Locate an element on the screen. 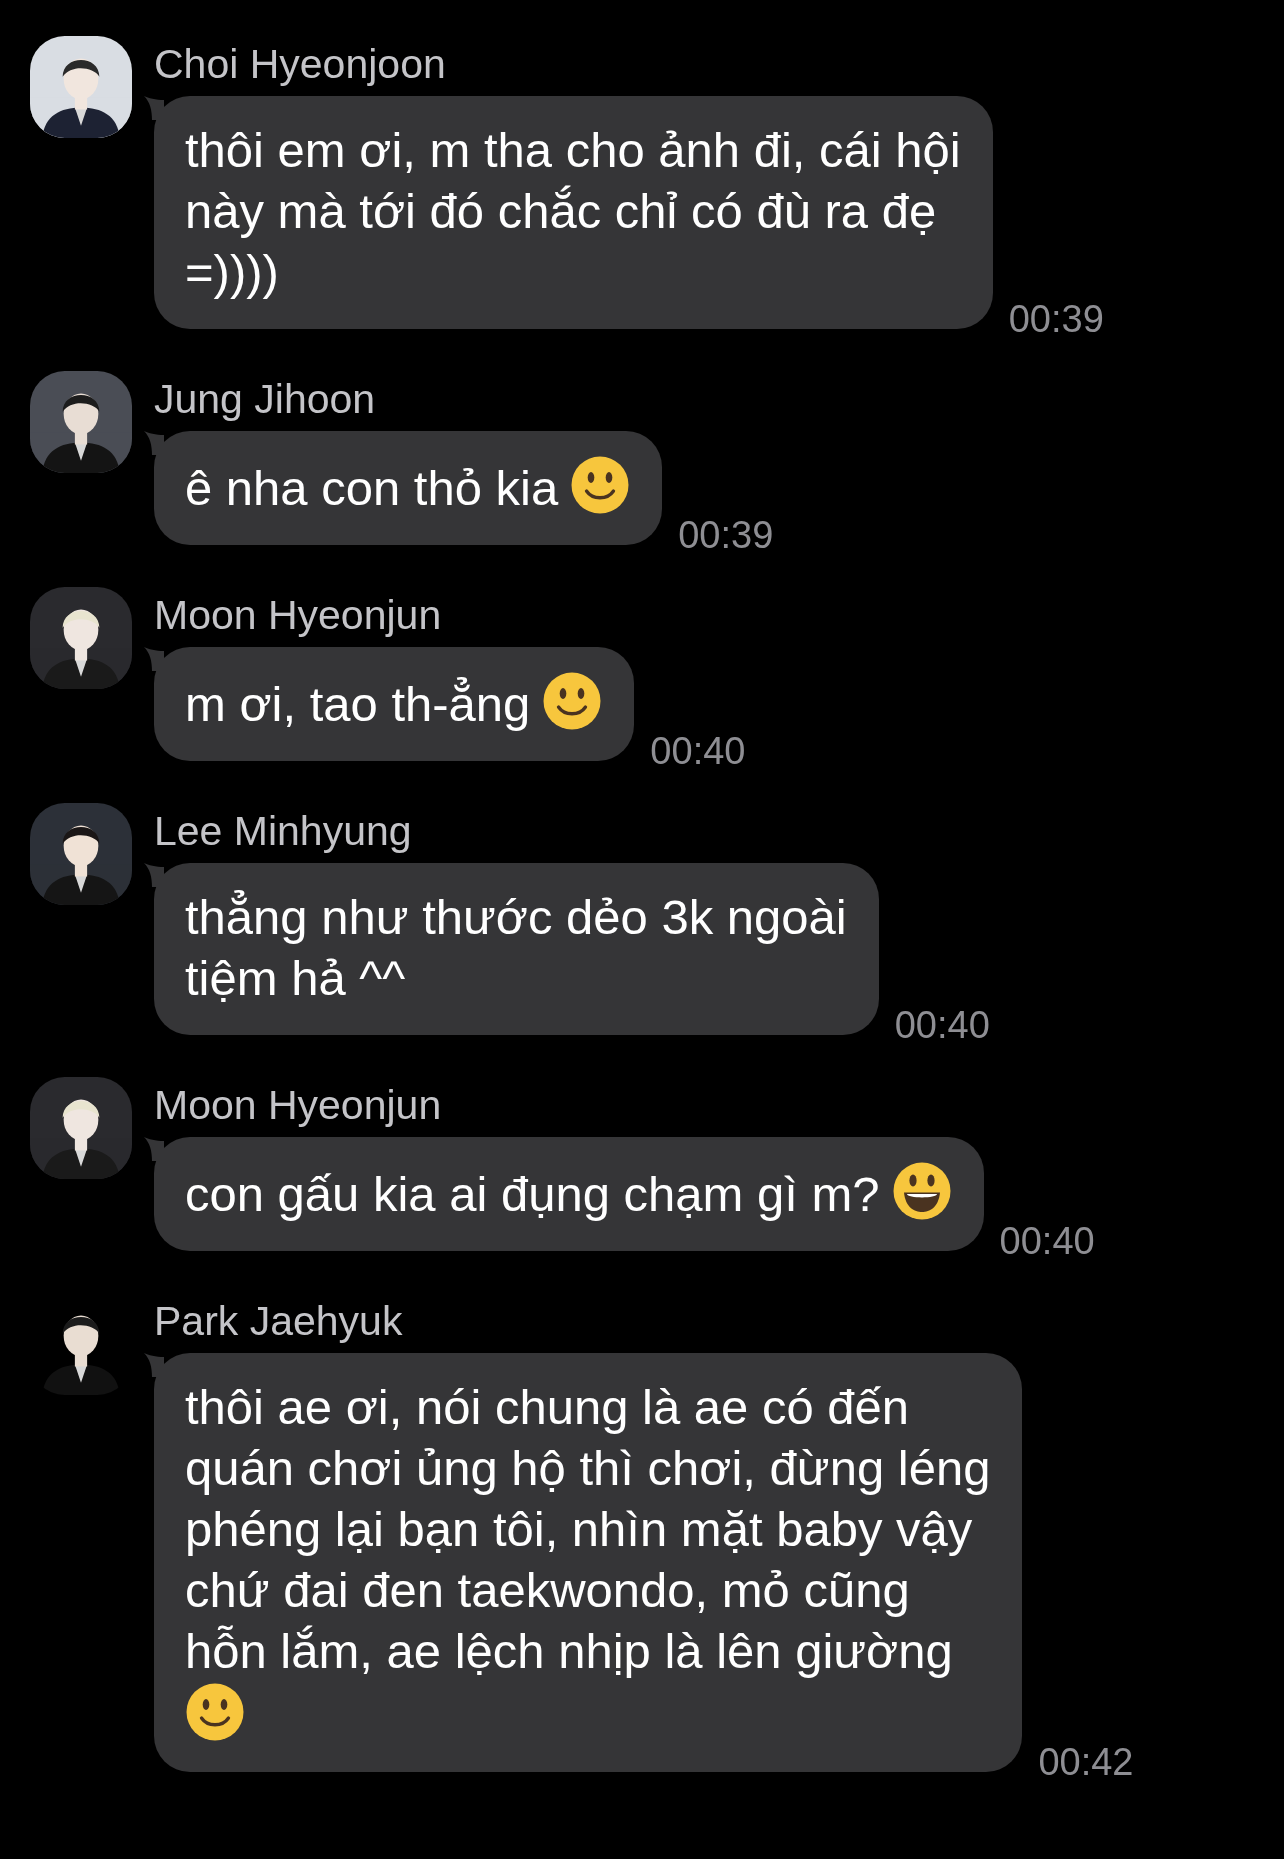  sender-name: Choi Hyeonjoon is located at coordinates (300, 64).